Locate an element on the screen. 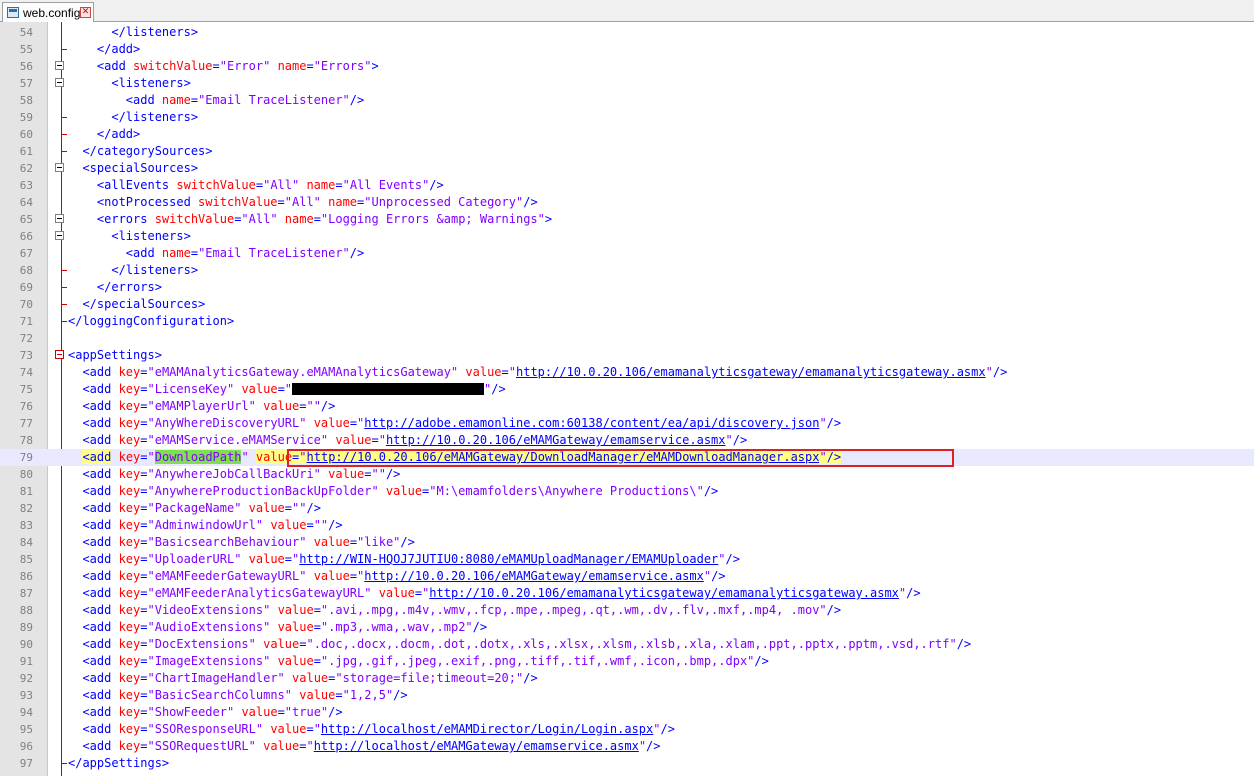  code-token: "" is located at coordinates (299, 508).